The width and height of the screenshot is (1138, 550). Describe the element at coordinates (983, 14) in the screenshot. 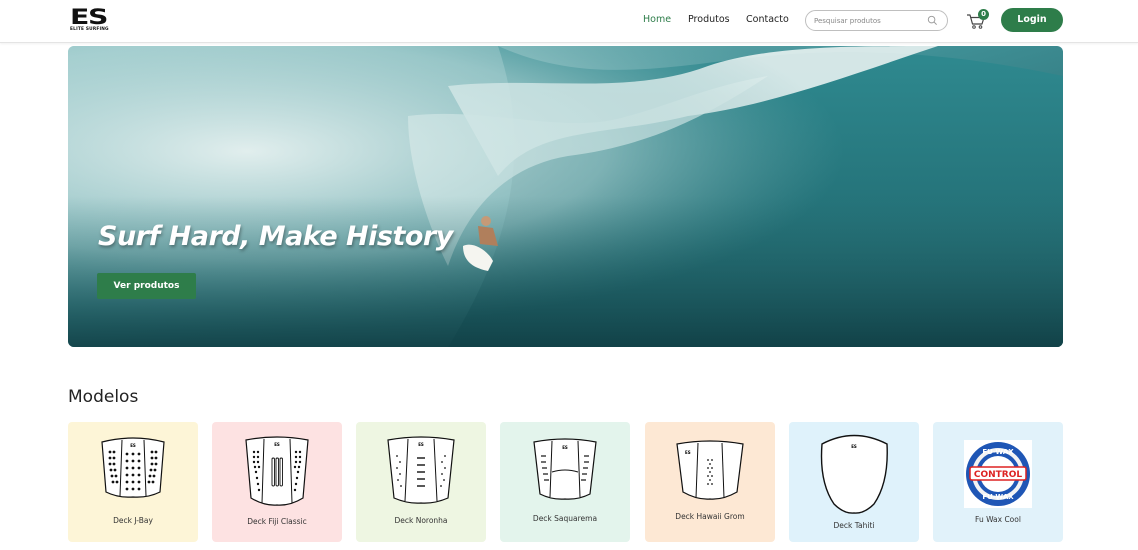

I see `cart-count-badge: 0` at that location.